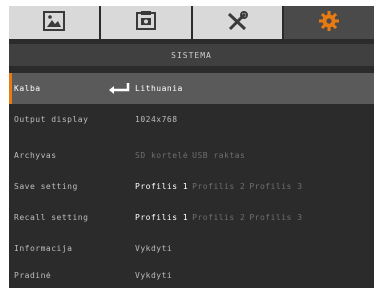  Describe the element at coordinates (159, 88) in the screenshot. I see `language-value: Lithuania` at that location.